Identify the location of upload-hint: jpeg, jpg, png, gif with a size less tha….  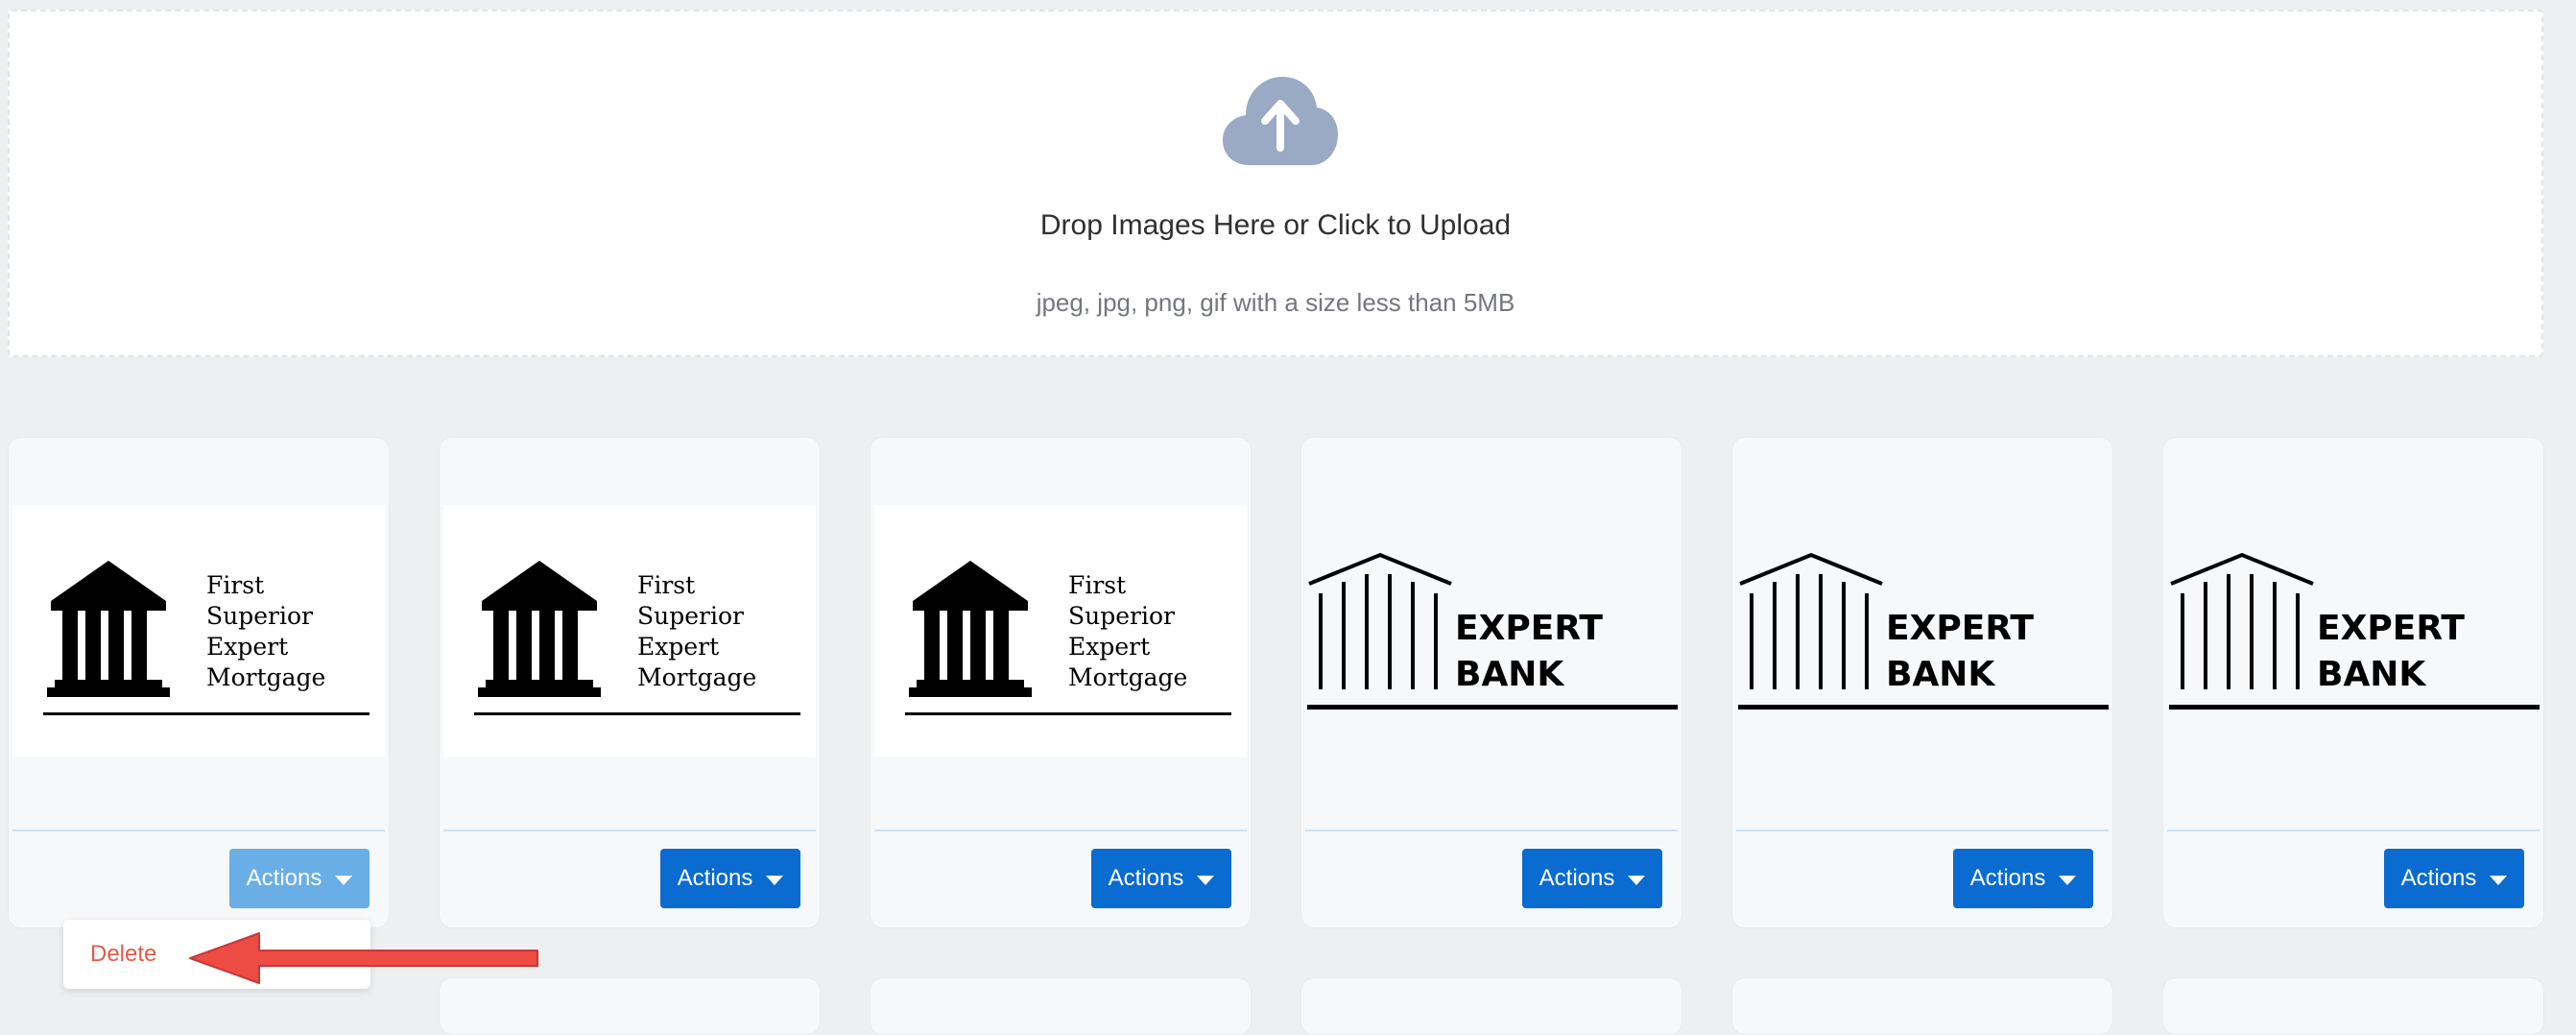
(1275, 302).